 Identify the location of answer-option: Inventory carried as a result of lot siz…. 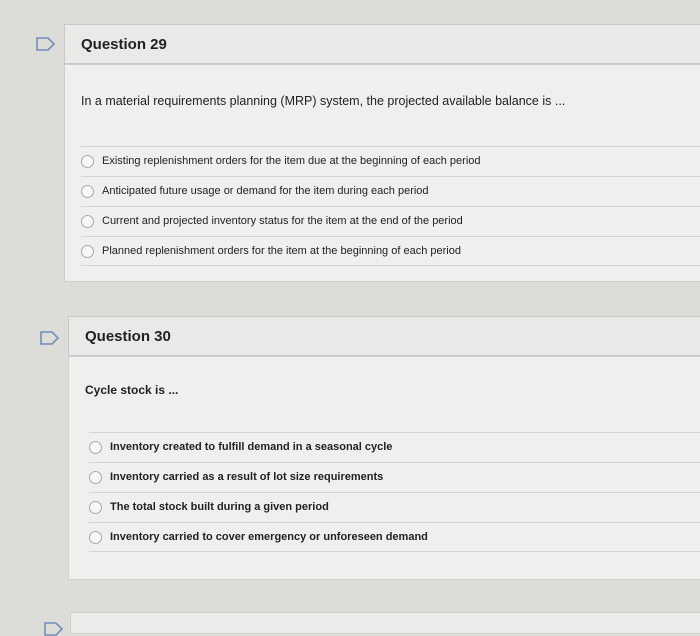
(394, 476).